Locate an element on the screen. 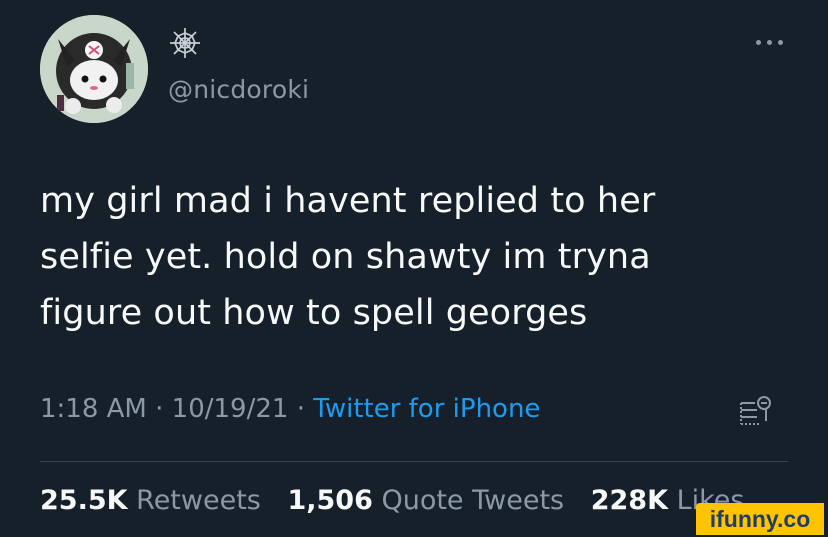 Image resolution: width=828 pixels, height=537 pixels. likes-count: 228K is located at coordinates (629, 500).